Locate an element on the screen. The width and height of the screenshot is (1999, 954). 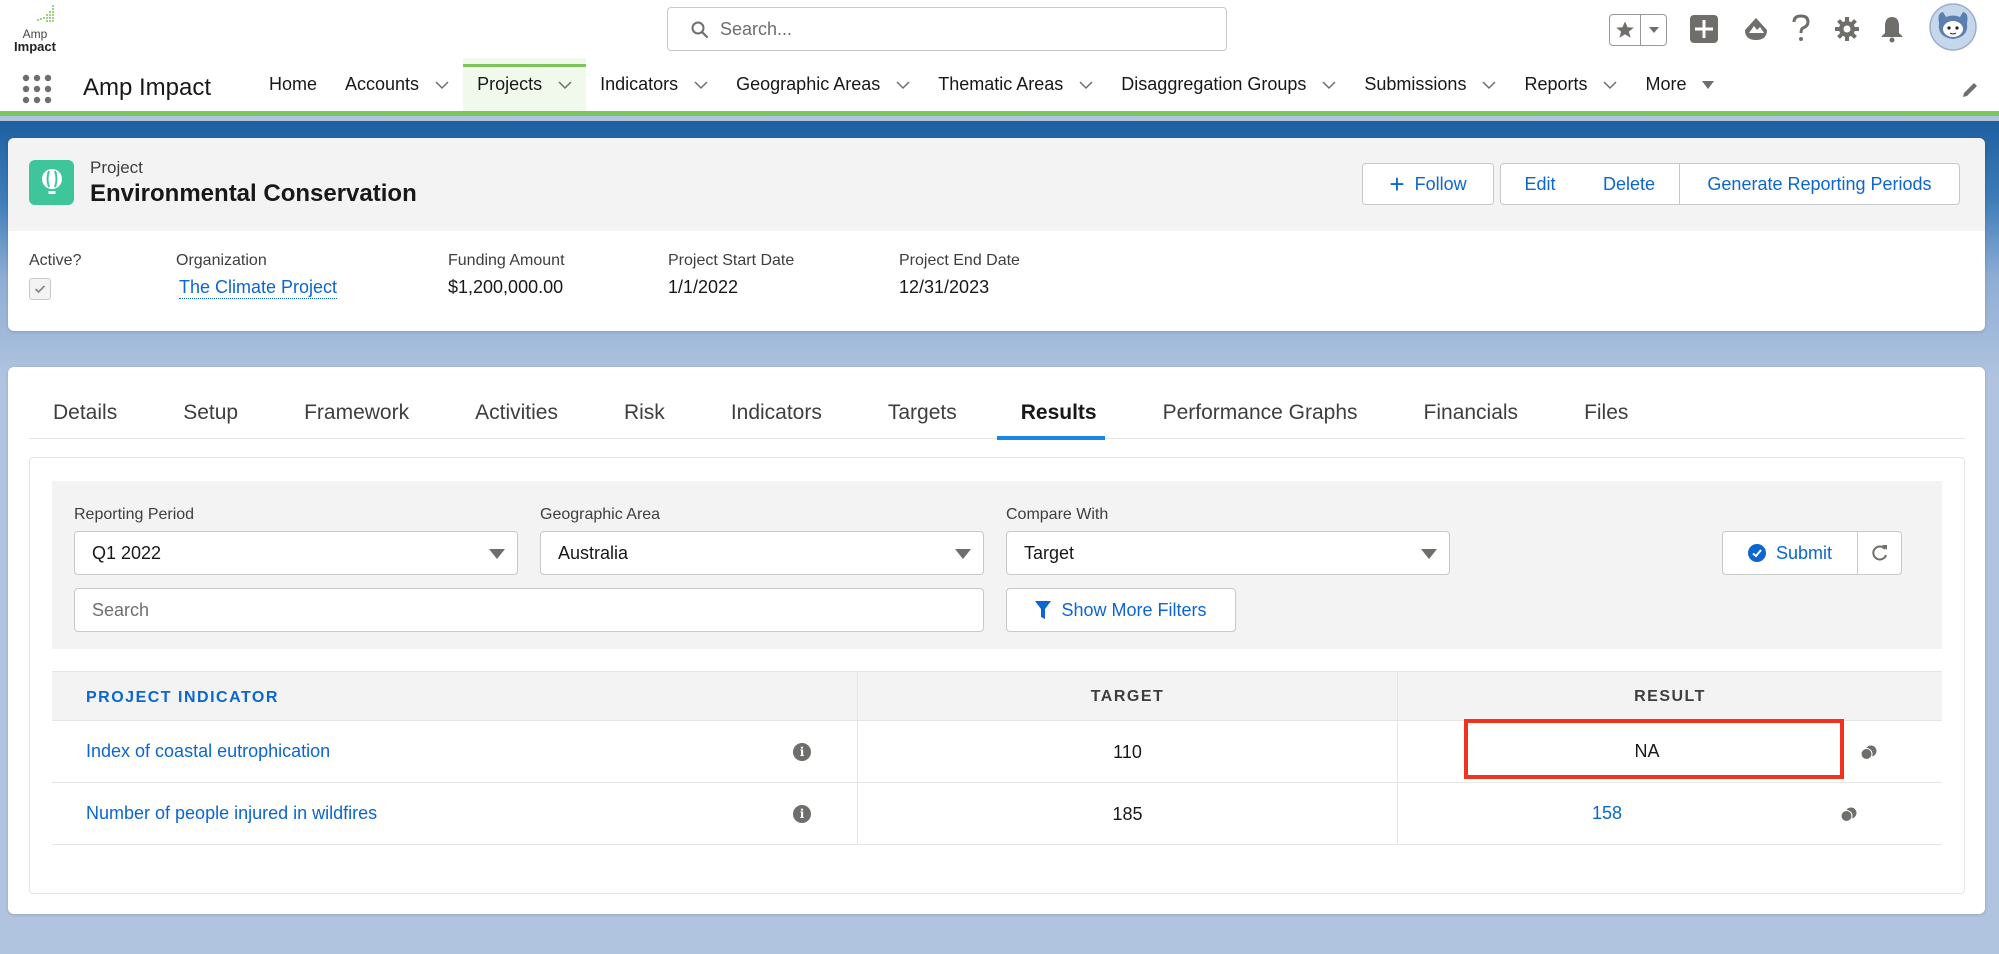
column-header-project-indicator: PROJECT INDICATOR is located at coordinates (182, 698).